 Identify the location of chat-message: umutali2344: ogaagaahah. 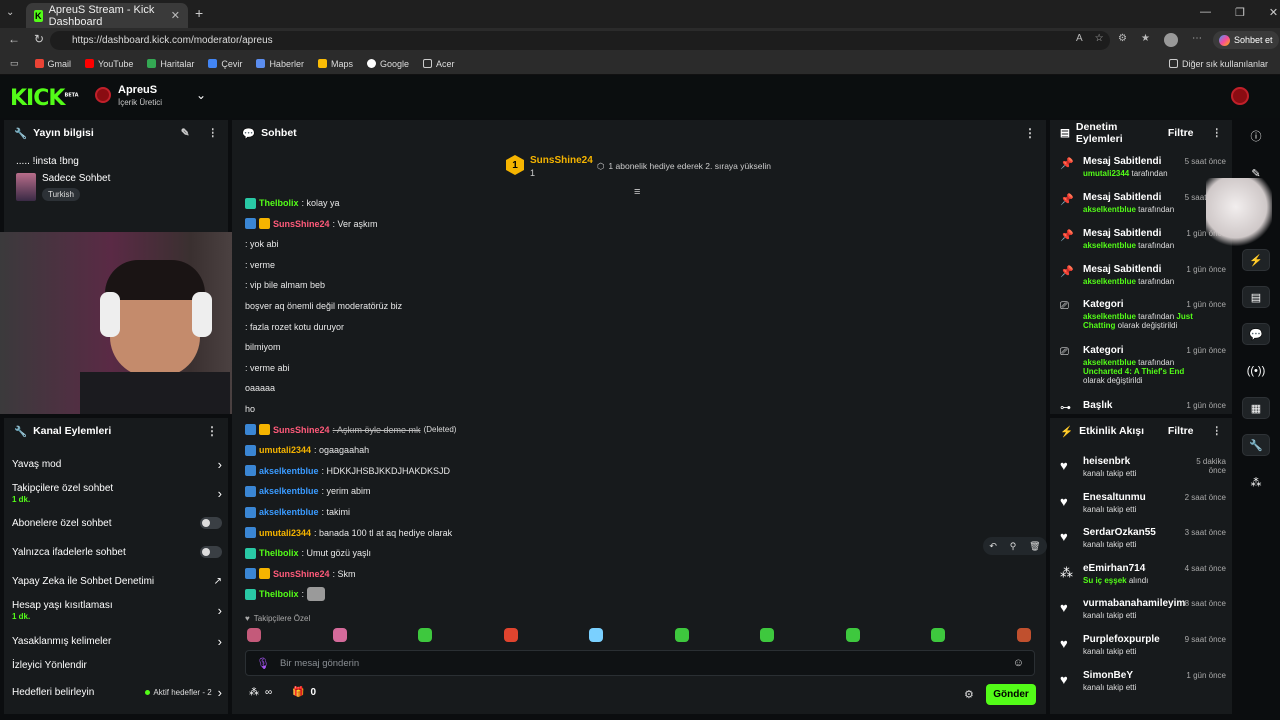
(307, 450).